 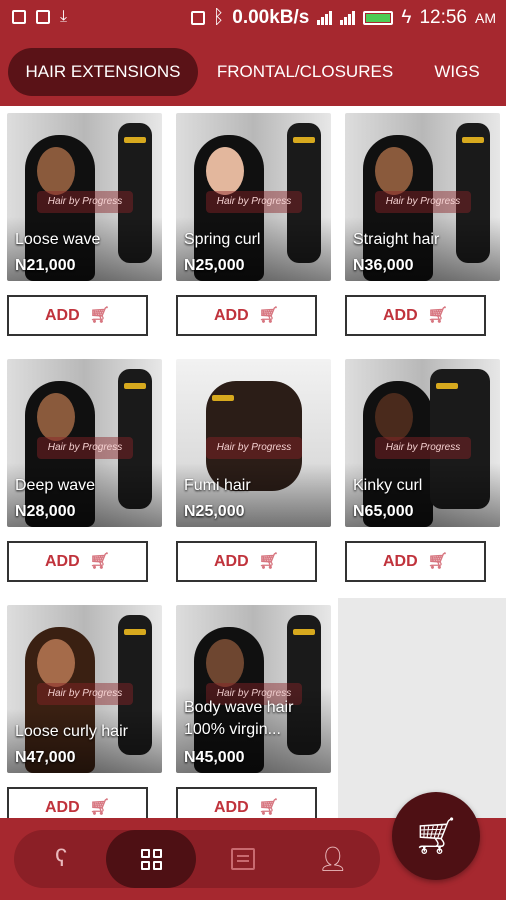 I want to click on product-price: N65,000, so click(x=383, y=511).